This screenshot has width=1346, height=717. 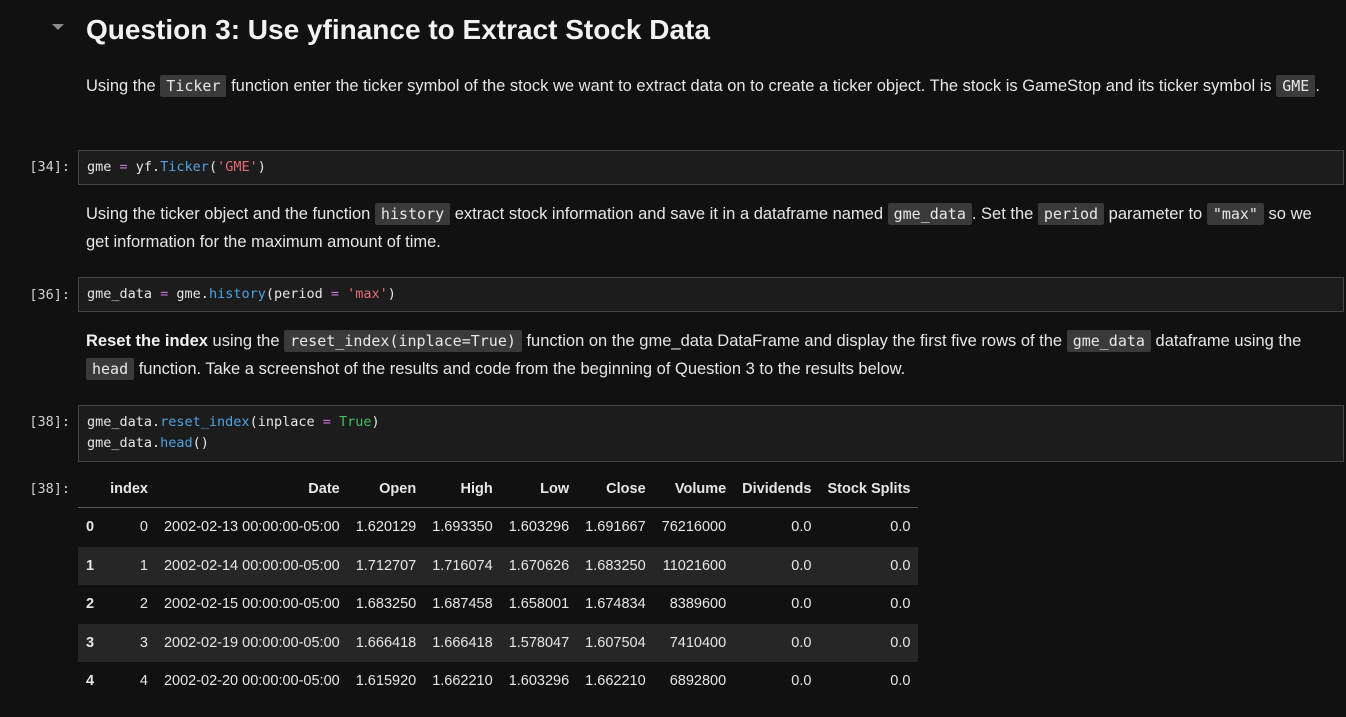 I want to click on table-header-blank, so click(x=90, y=489).